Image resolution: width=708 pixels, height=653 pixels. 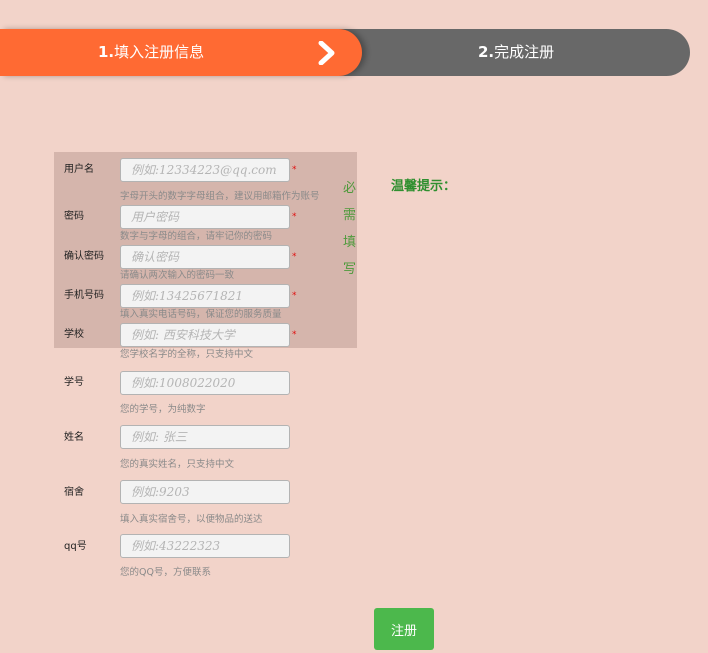 What do you see at coordinates (294, 257) in the screenshot?
I see `confirm-password-required-mark: *` at bounding box center [294, 257].